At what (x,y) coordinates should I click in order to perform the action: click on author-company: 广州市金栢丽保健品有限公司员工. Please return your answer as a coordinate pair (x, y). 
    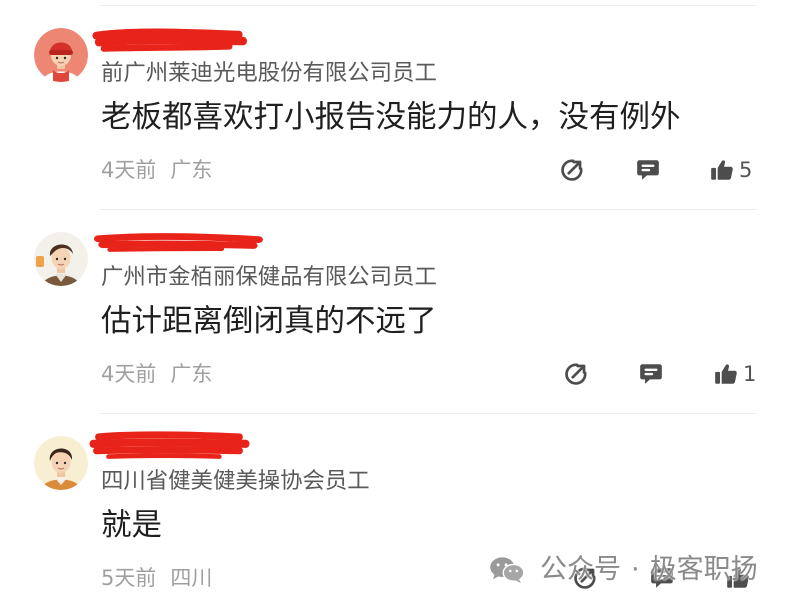
    Looking at the image, I should click on (269, 277).